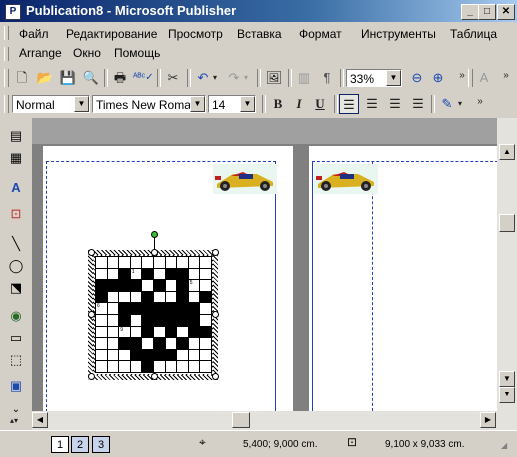  What do you see at coordinates (484, 78) in the screenshot?
I see `format-painter-icon: A` at bounding box center [484, 78].